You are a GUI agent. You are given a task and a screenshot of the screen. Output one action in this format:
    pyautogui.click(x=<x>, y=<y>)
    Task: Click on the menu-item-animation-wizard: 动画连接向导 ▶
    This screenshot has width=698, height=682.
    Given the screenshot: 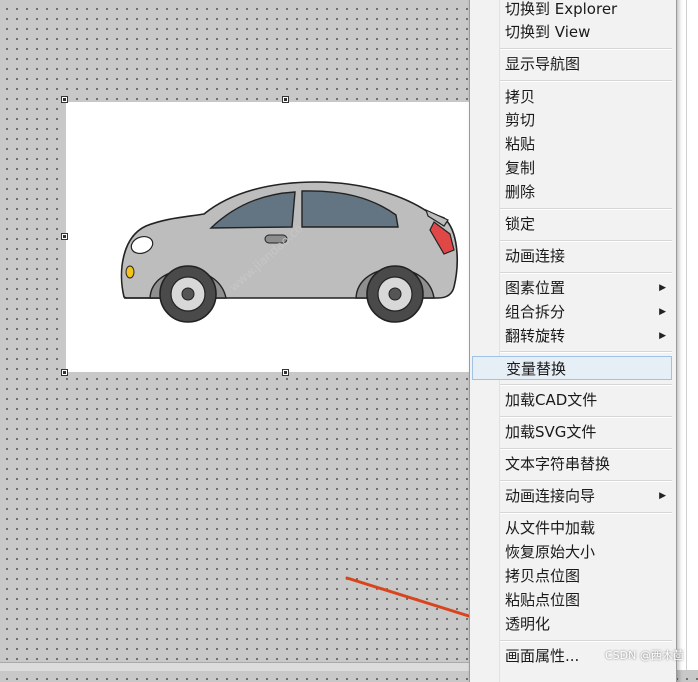 What is the action you would take?
    pyautogui.click(x=573, y=496)
    